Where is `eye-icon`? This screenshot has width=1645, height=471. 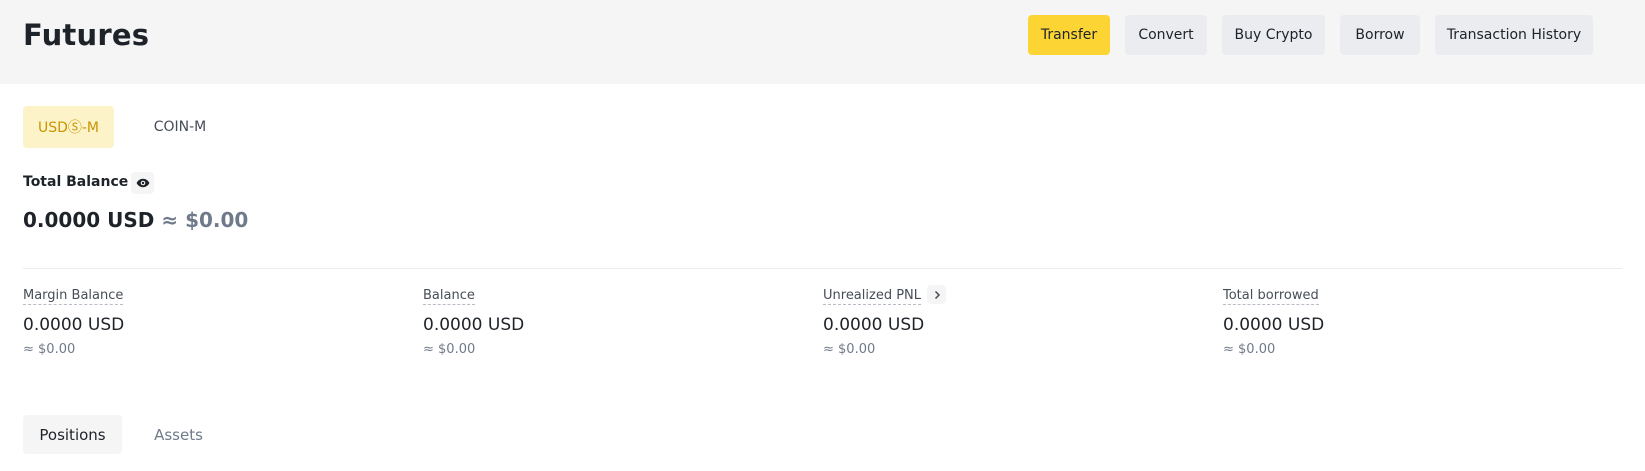 eye-icon is located at coordinates (142, 183).